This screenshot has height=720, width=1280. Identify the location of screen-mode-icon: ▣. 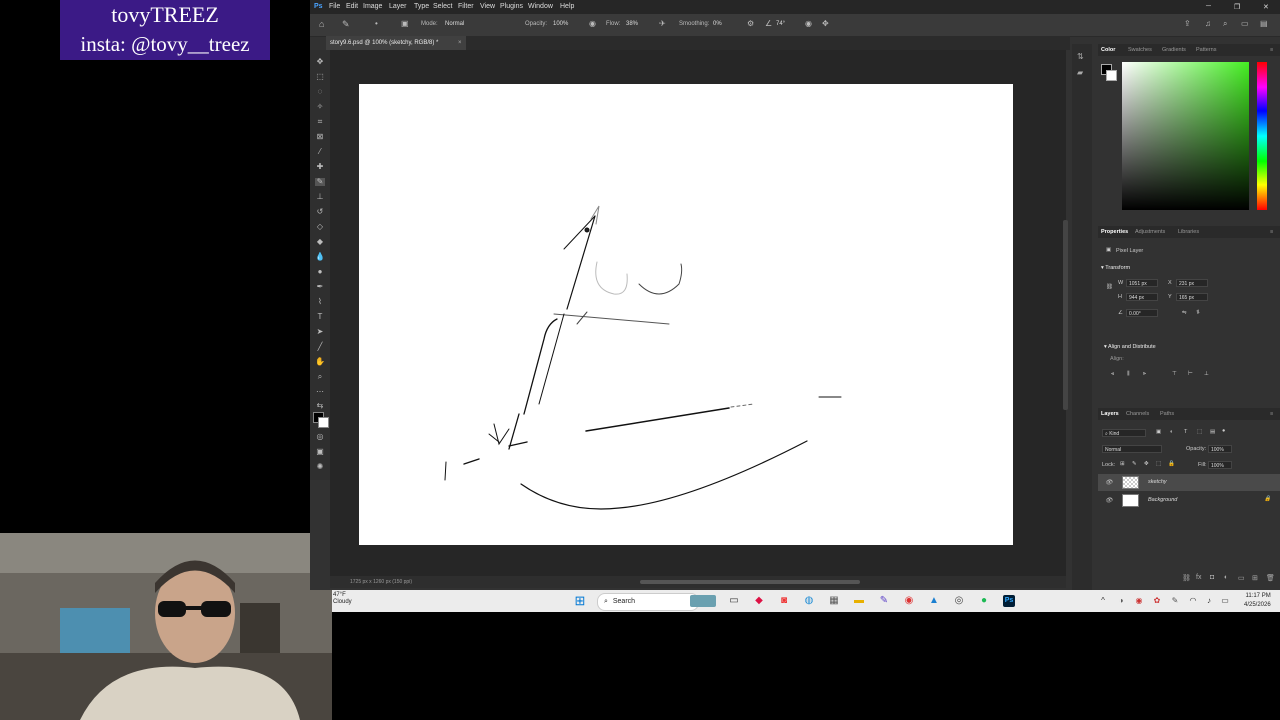
(320, 452).